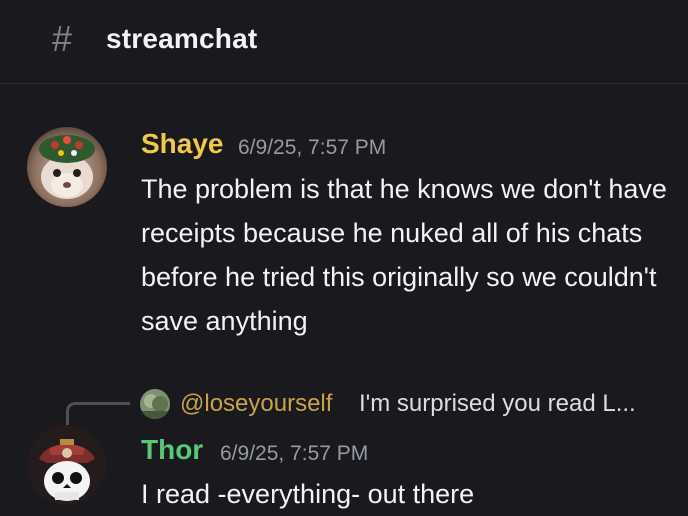  I want to click on reply-avatar-image, so click(155, 404).